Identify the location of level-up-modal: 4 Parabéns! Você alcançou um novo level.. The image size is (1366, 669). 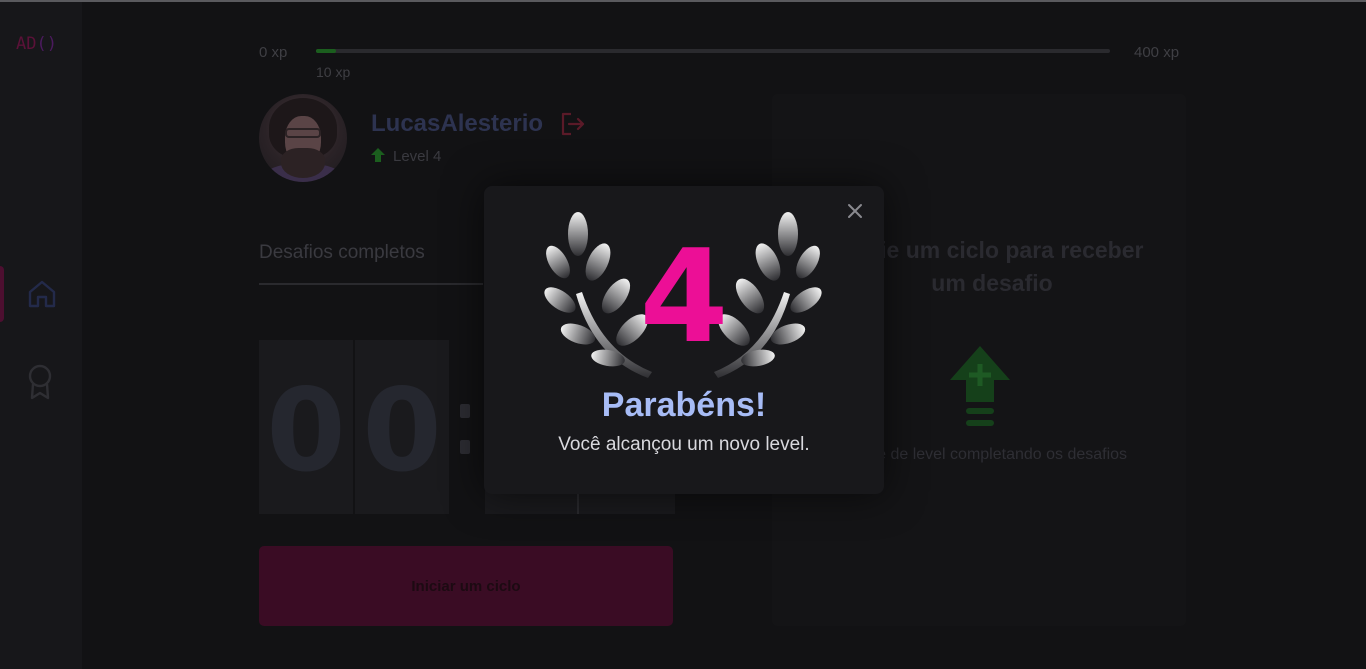
(684, 340).